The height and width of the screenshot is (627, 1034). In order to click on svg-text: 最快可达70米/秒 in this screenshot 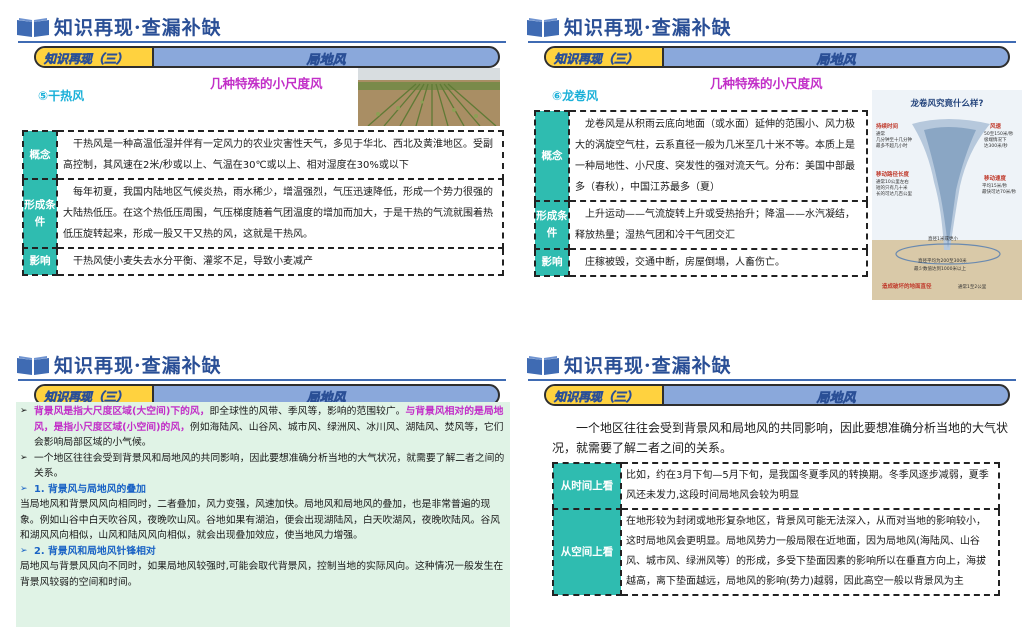, I will do `click(999, 191)`.